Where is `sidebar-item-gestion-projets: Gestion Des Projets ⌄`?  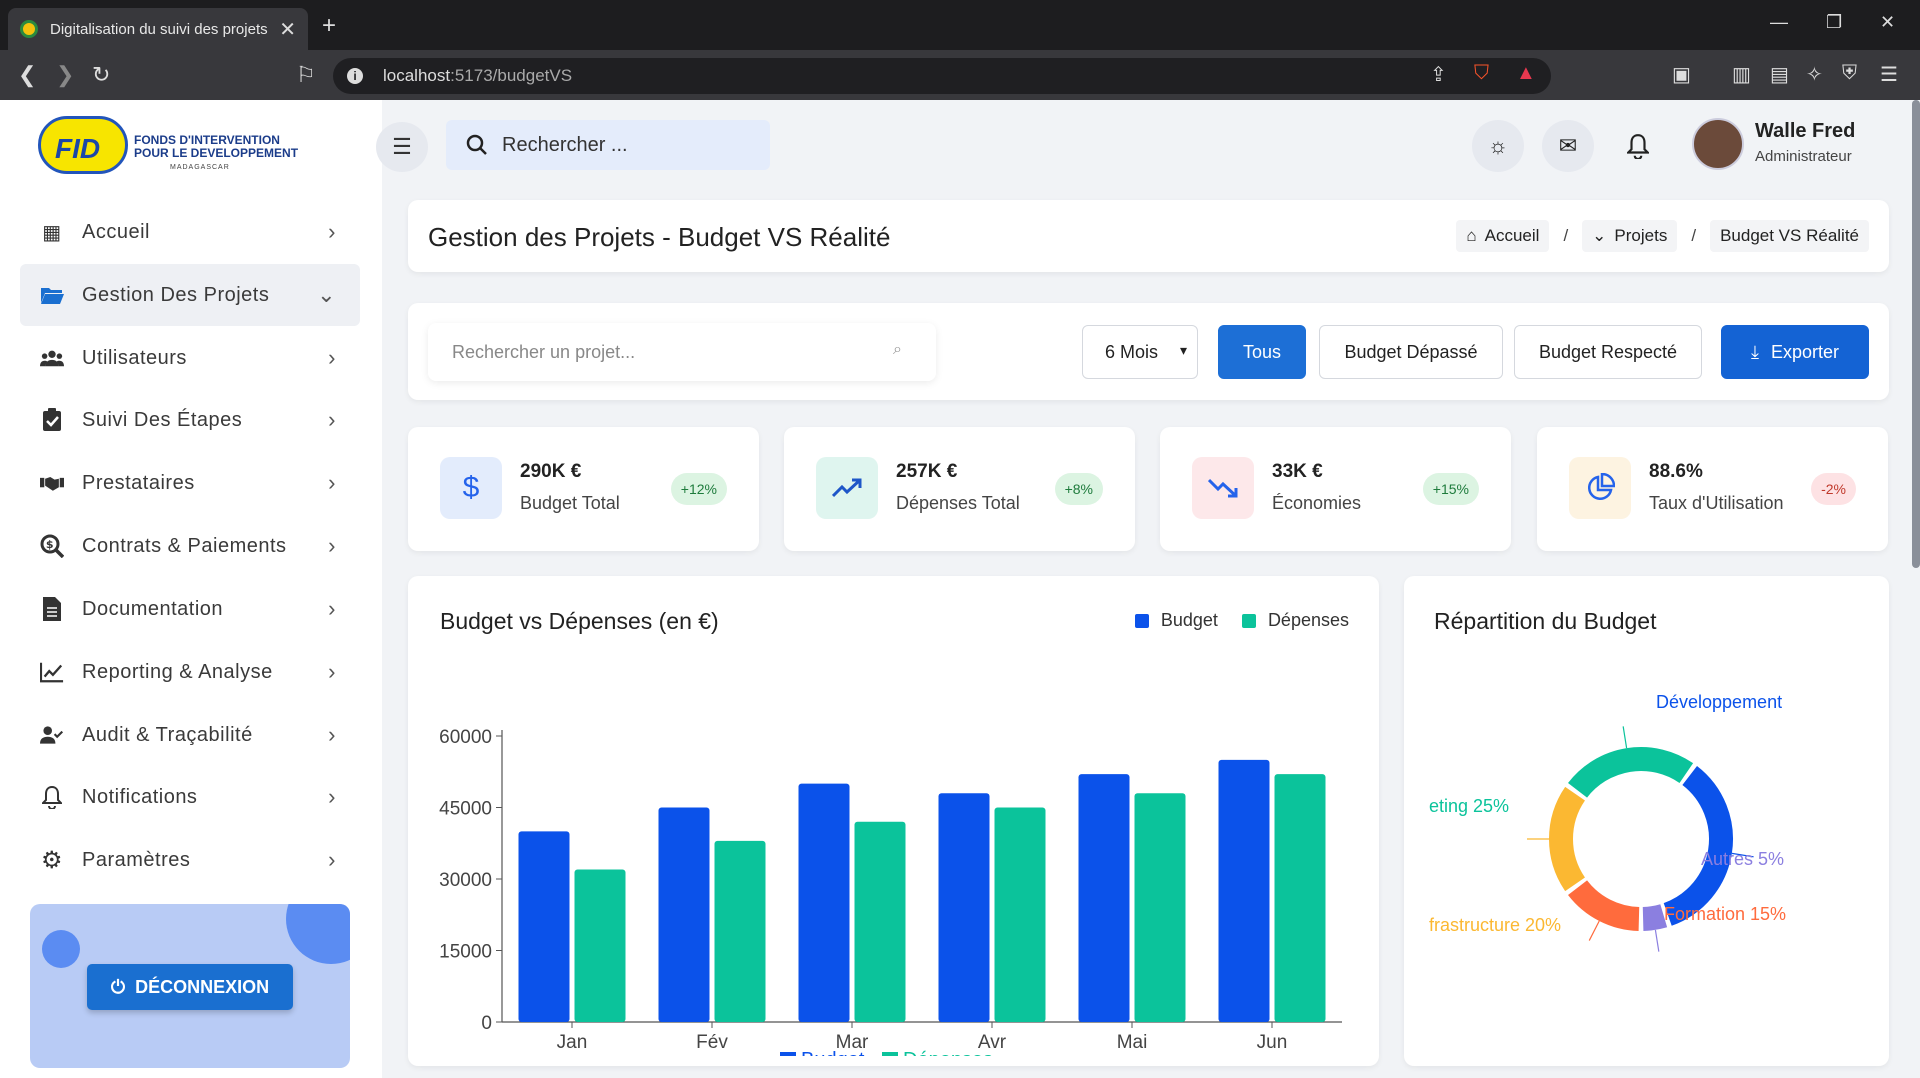
sidebar-item-gestion-projets: Gestion Des Projets ⌄ is located at coordinates (190, 295).